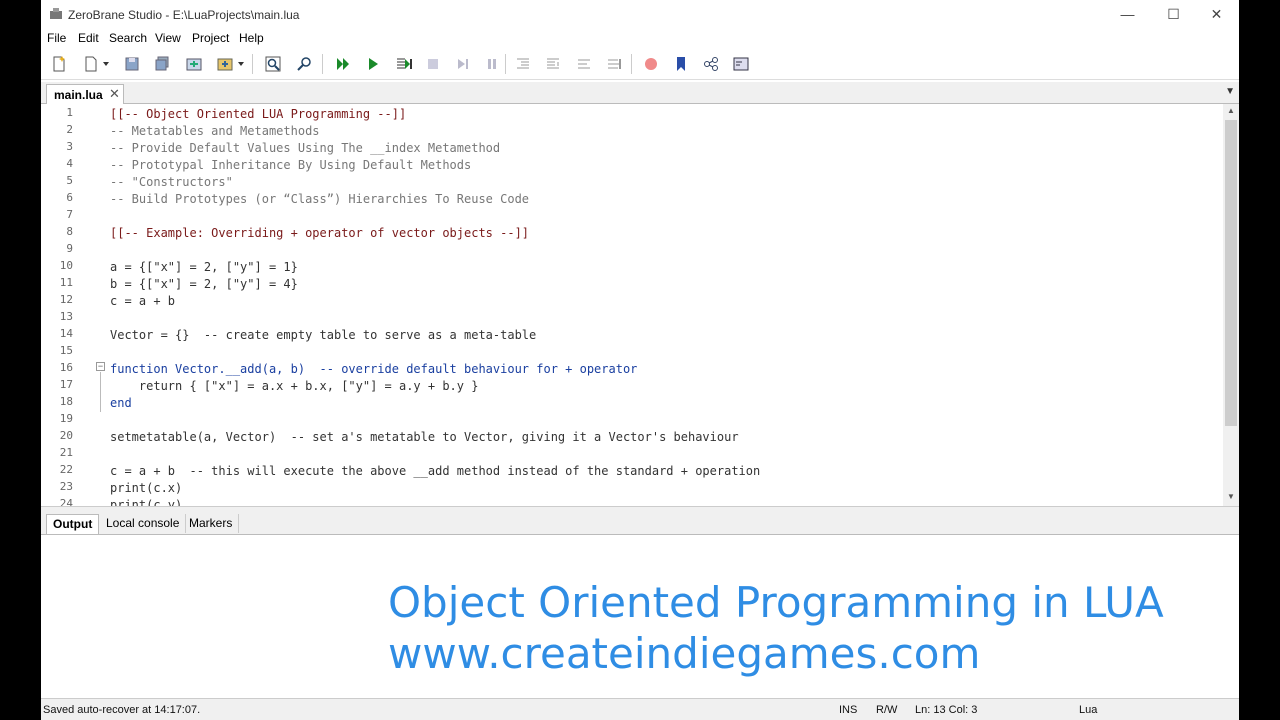 Image resolution: width=1280 pixels, height=720 pixels. I want to click on tab-output: Output, so click(73, 524).